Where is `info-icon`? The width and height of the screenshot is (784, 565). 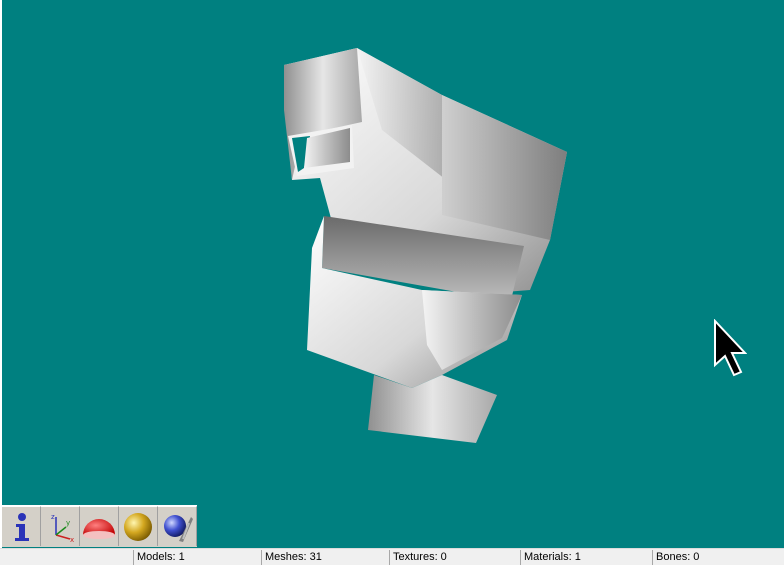 info-icon is located at coordinates (22, 526).